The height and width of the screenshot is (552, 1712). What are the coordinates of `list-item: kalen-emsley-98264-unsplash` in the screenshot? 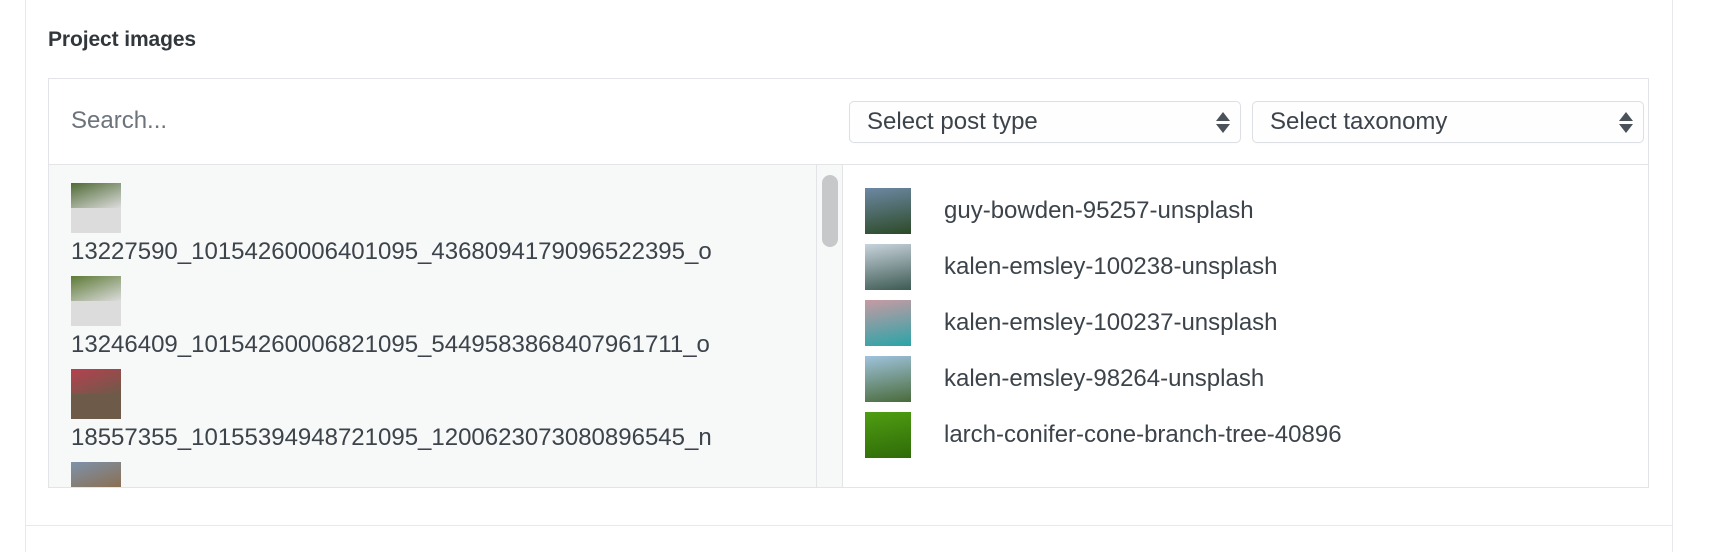 It's located at (1256, 379).